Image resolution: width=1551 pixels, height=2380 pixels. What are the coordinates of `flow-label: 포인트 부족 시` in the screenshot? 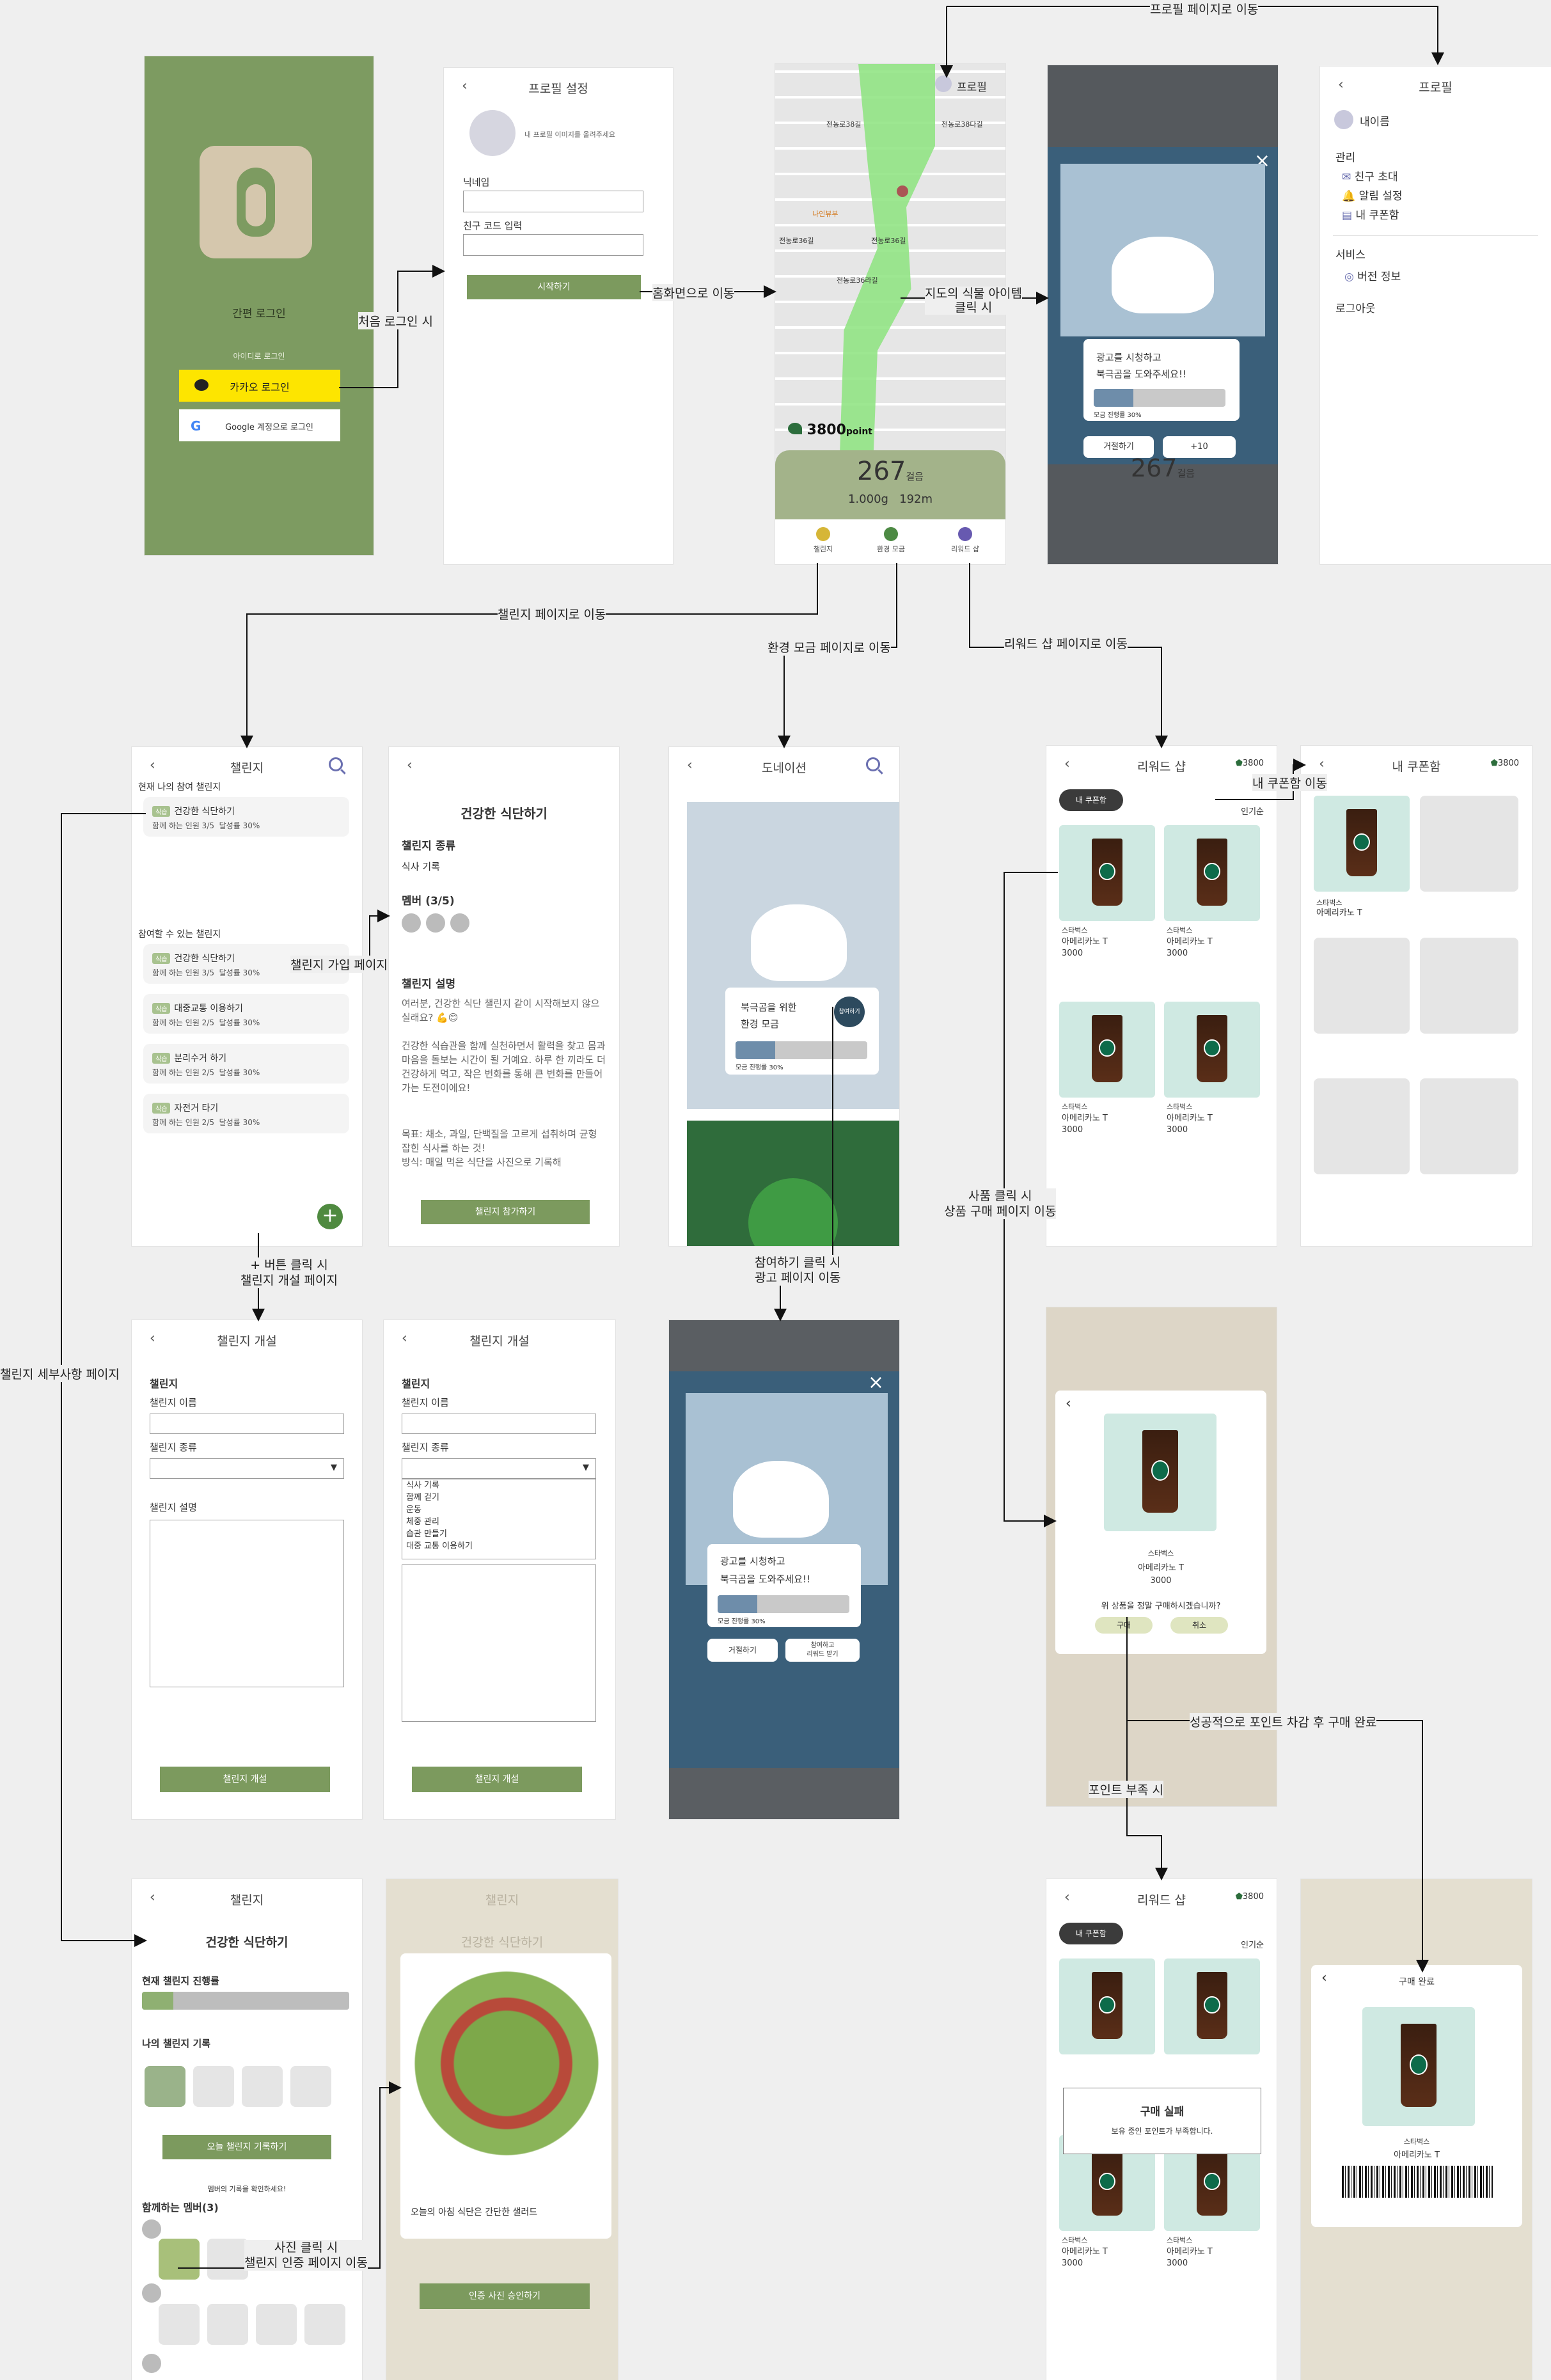 It's located at (1126, 1789).